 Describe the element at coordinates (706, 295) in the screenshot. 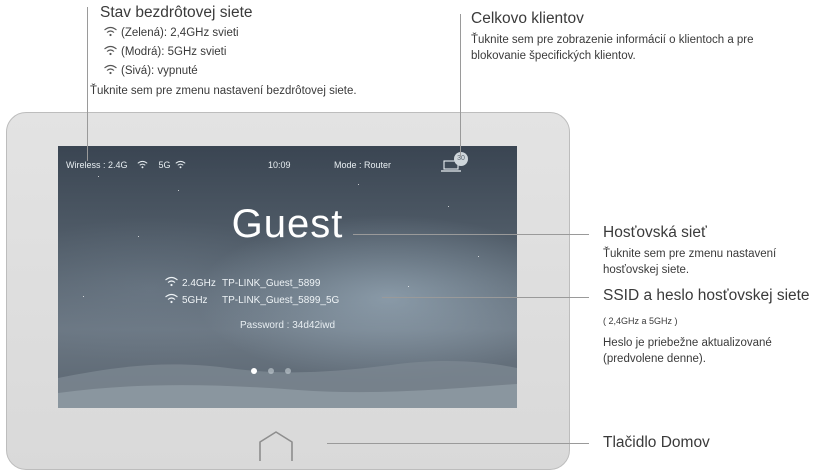

I see `ssid-password-title: SSID a heslo hosťovskej siete` at that location.